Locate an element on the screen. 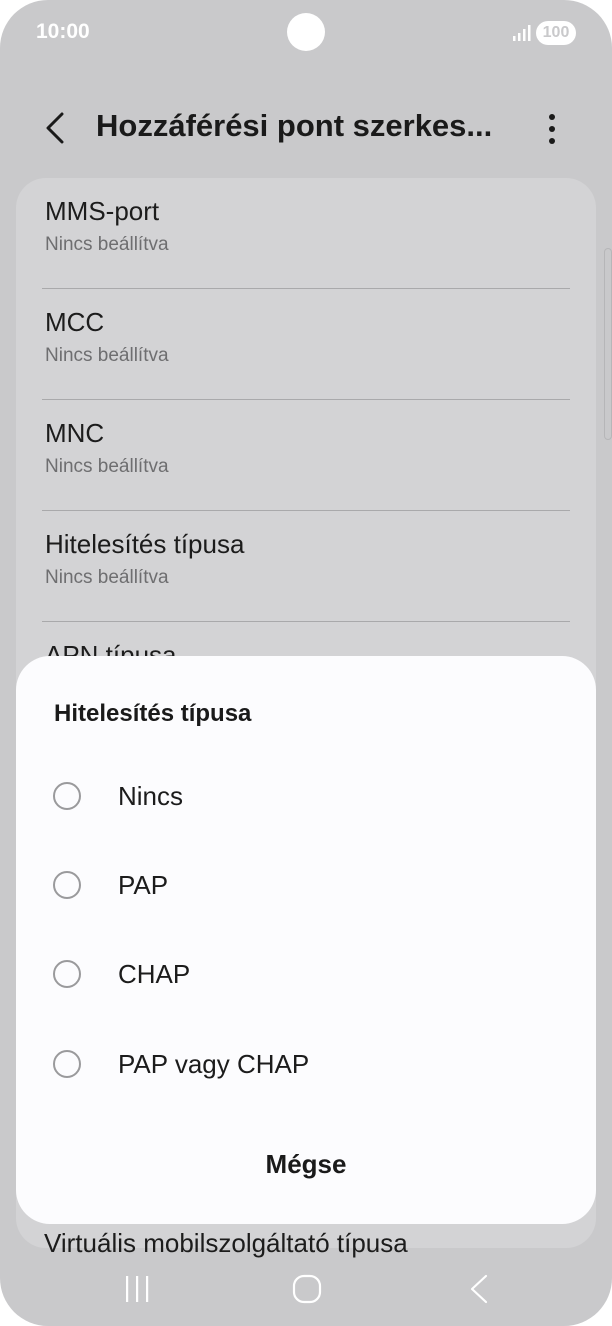  list-item-title: Hitelesítés típusa is located at coordinates (145, 544).